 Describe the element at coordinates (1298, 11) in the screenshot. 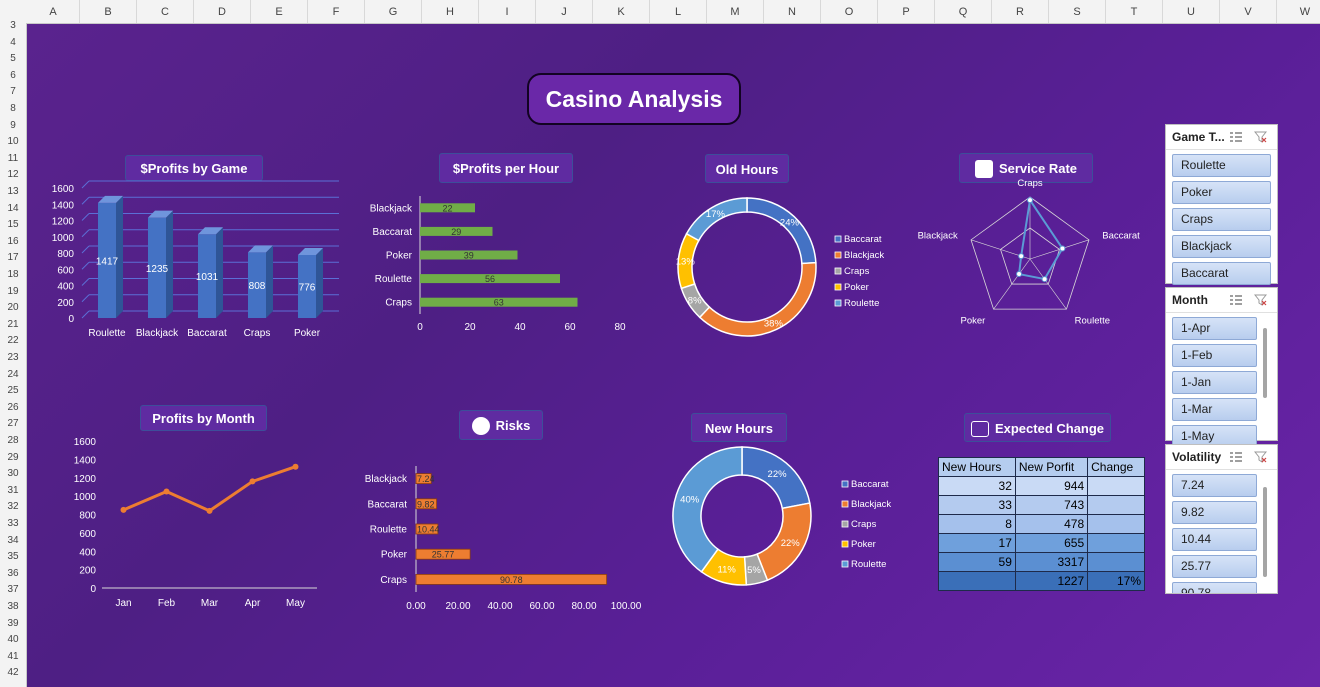

I see `column-header: W` at that location.